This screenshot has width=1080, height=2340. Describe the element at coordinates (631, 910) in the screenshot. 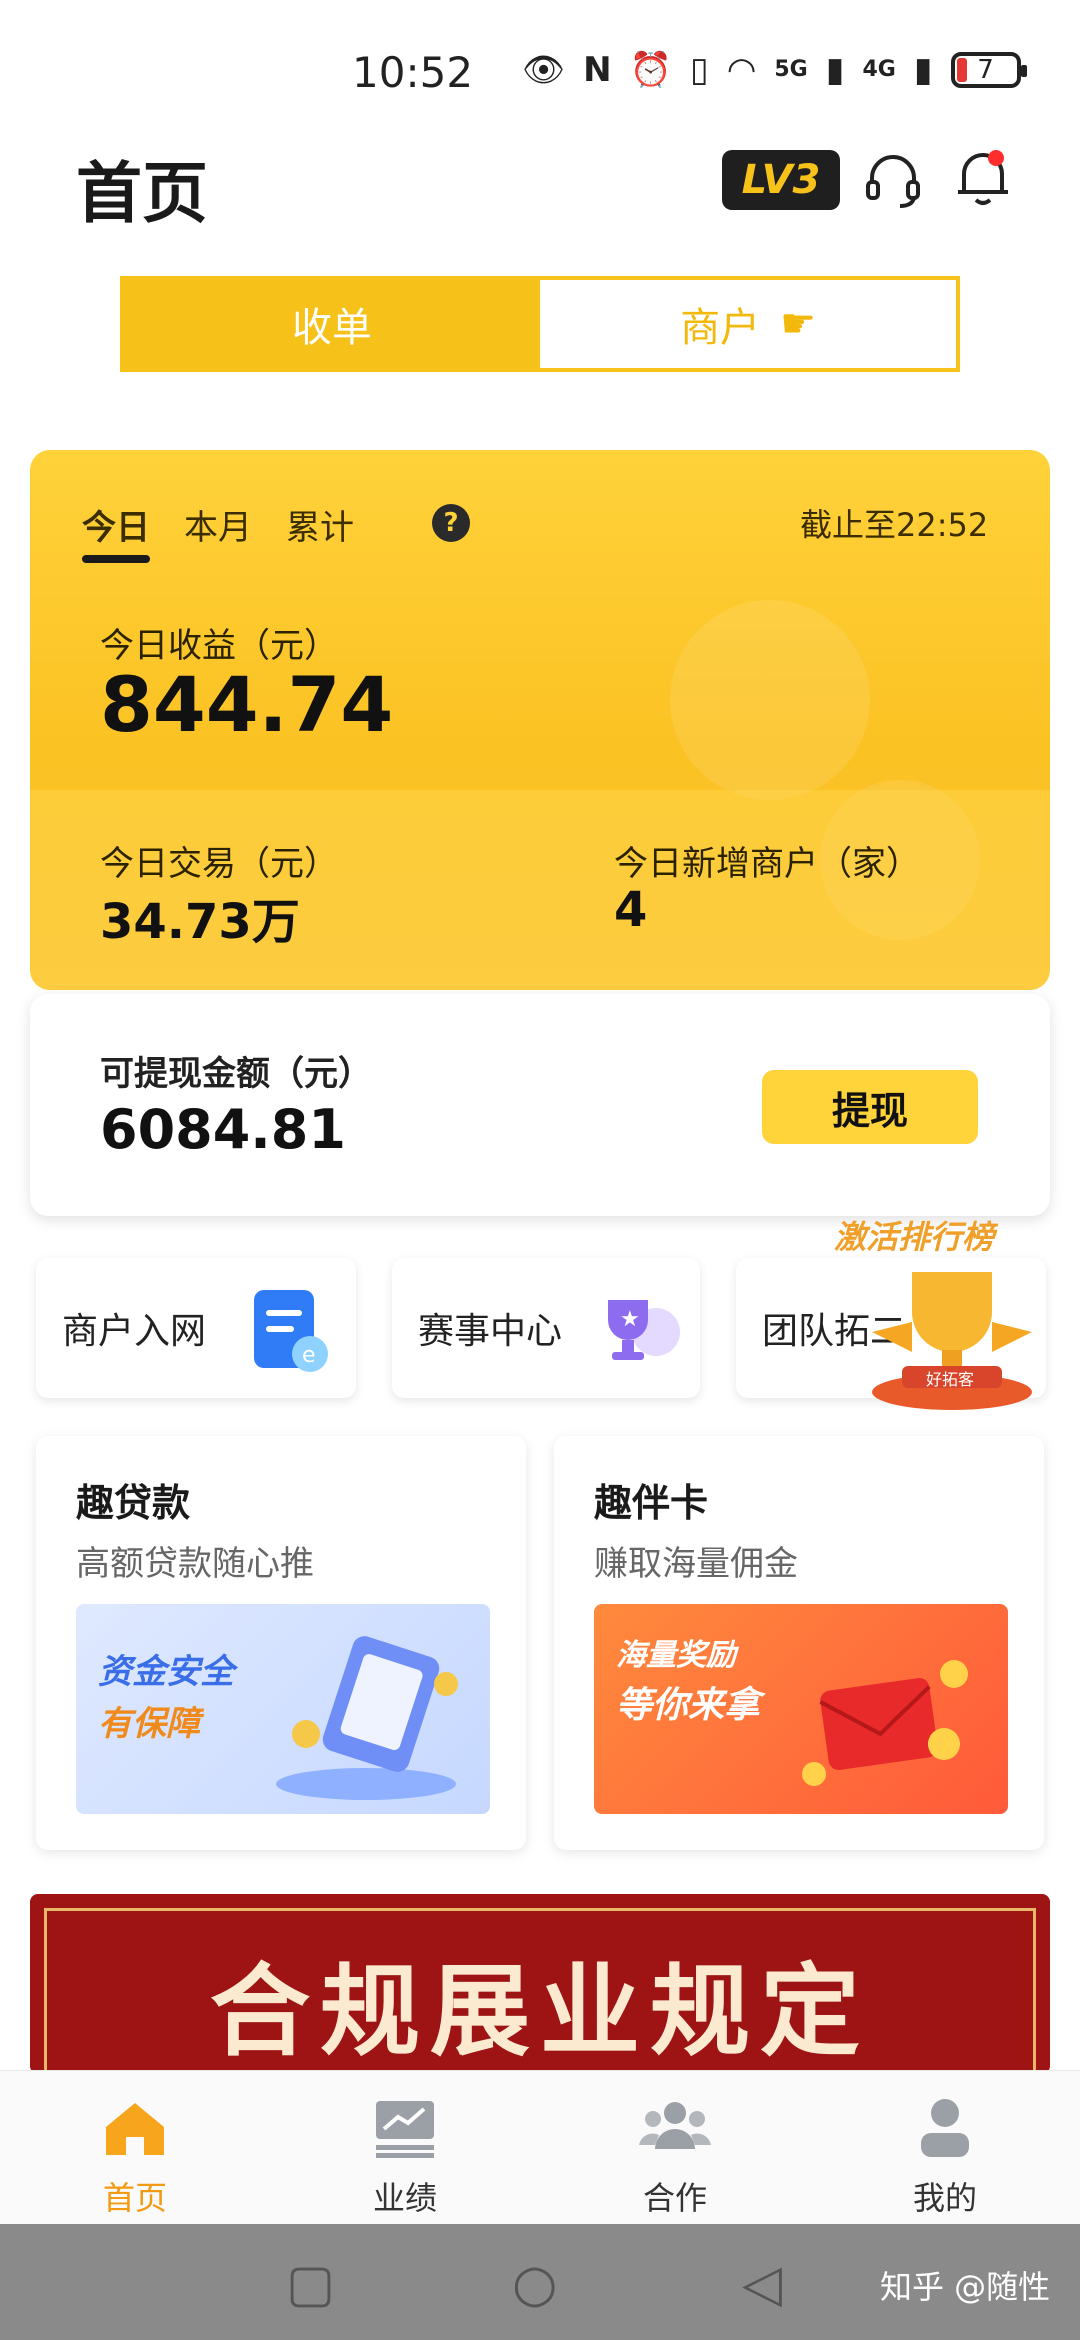

I see `new-merchants-value: 4` at that location.